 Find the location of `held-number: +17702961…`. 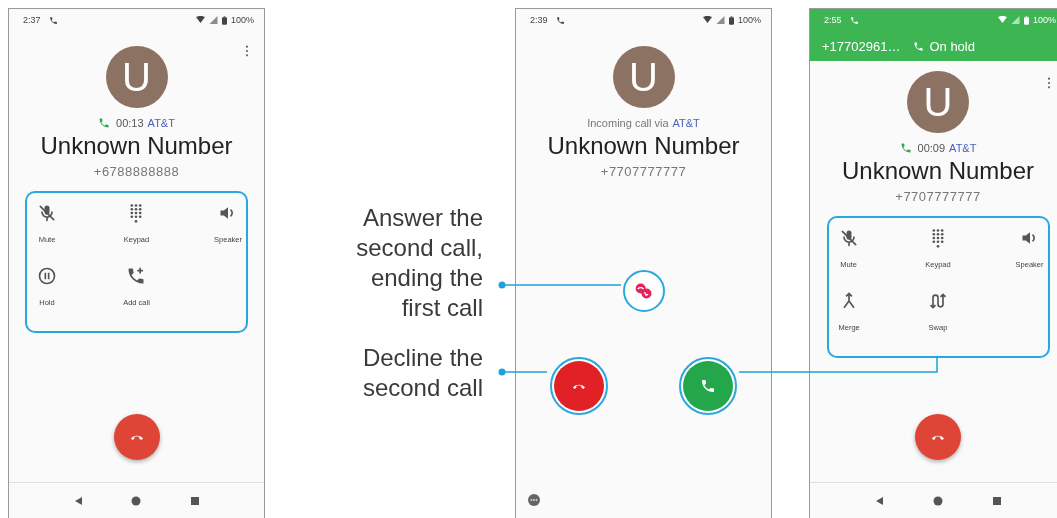

held-number: +17702961… is located at coordinates (861, 46).